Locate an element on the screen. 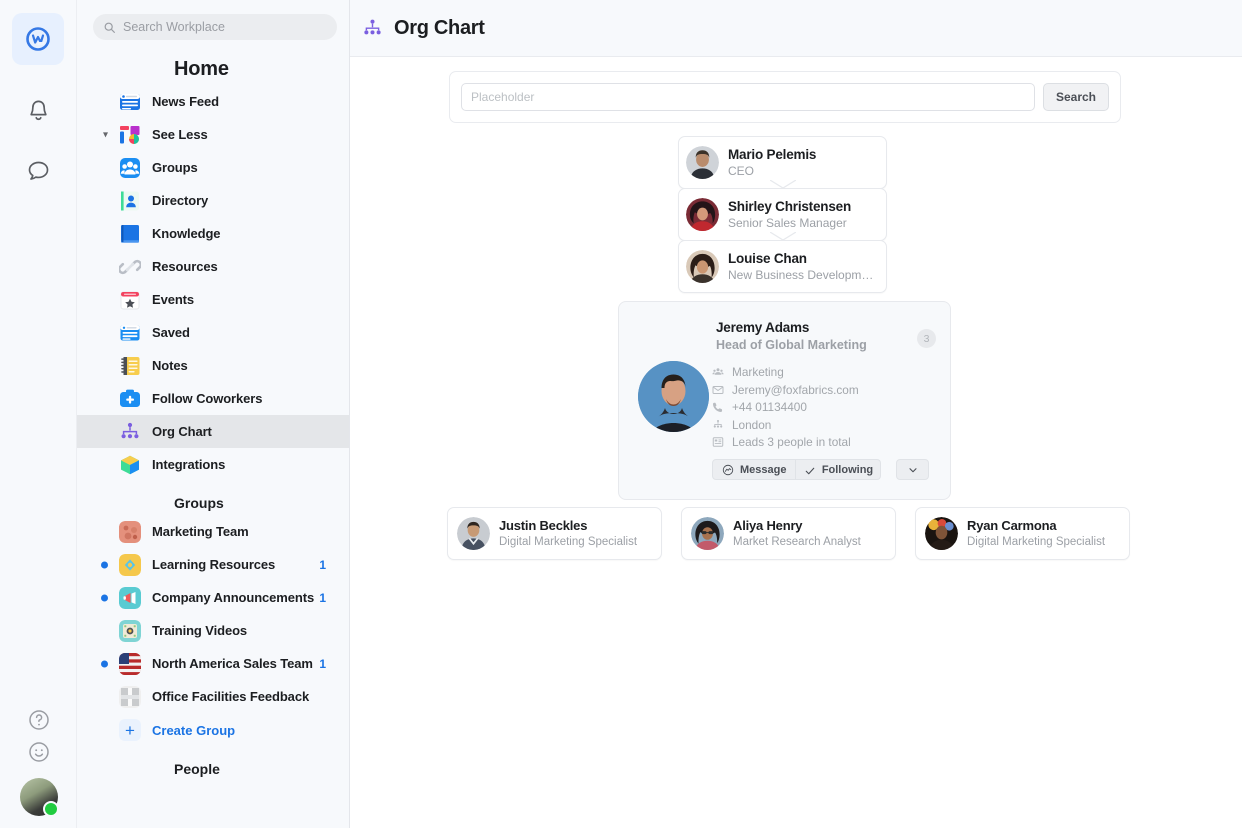 The image size is (1242, 828). focus-action-row: Message Following is located at coordinates (821, 469).